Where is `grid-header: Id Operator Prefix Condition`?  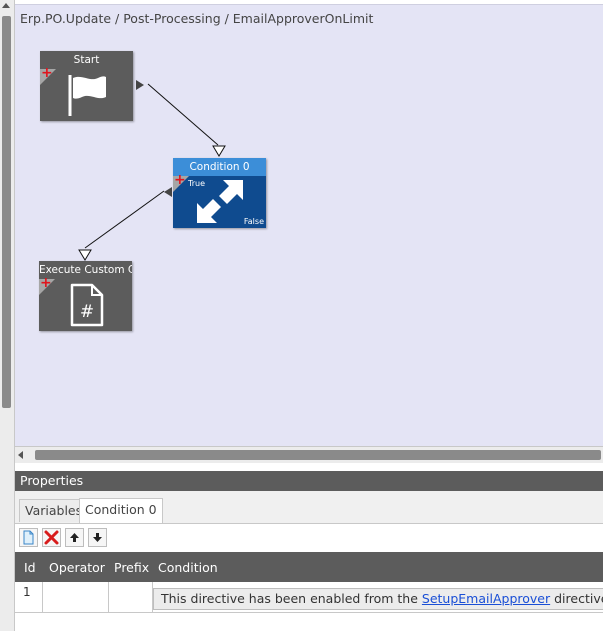
grid-header: Id Operator Prefix Condition is located at coordinates (309, 567).